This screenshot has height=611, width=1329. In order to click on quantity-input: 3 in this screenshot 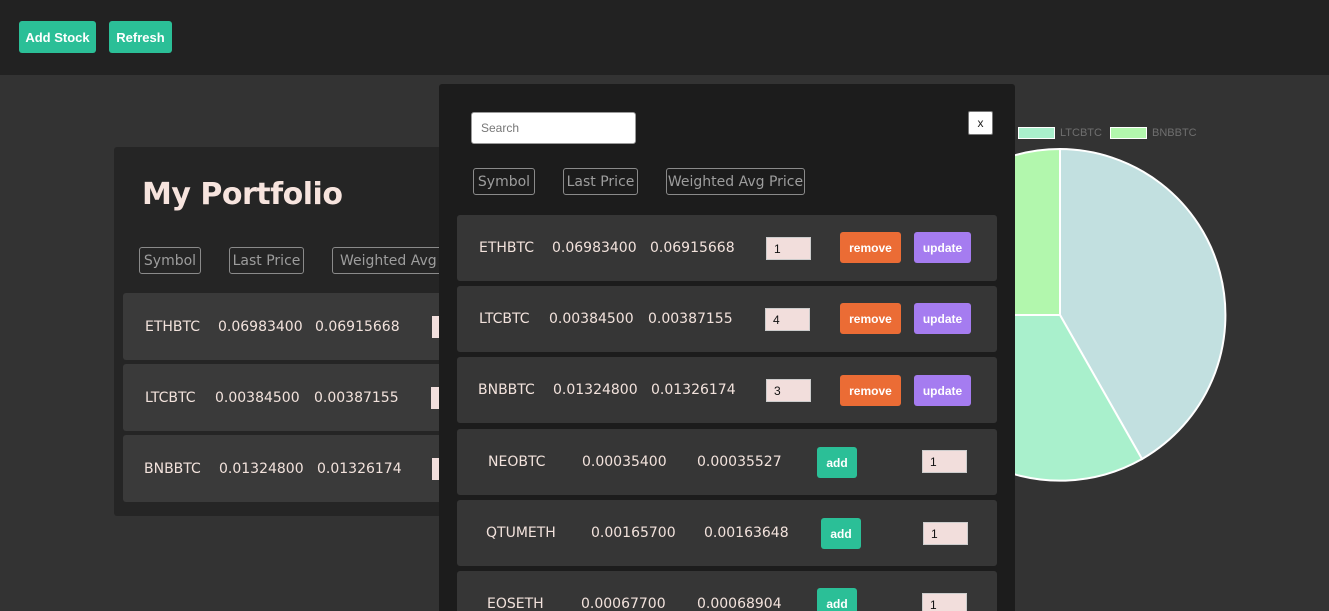, I will do `click(788, 390)`.